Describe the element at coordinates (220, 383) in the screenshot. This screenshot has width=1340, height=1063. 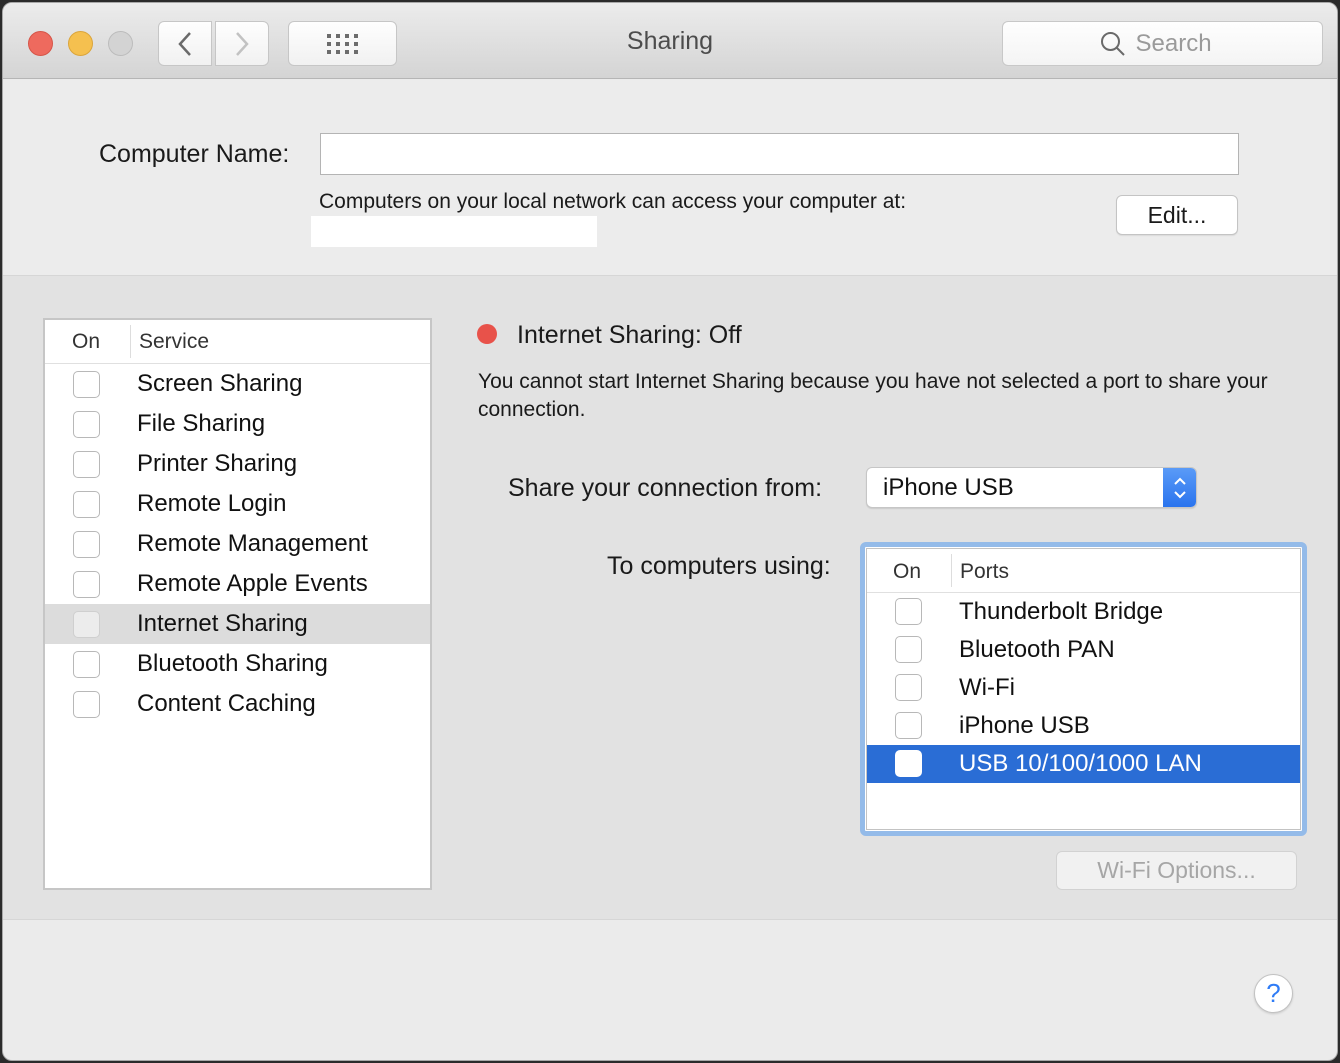
I see `service-label: Screen Sharing` at that location.